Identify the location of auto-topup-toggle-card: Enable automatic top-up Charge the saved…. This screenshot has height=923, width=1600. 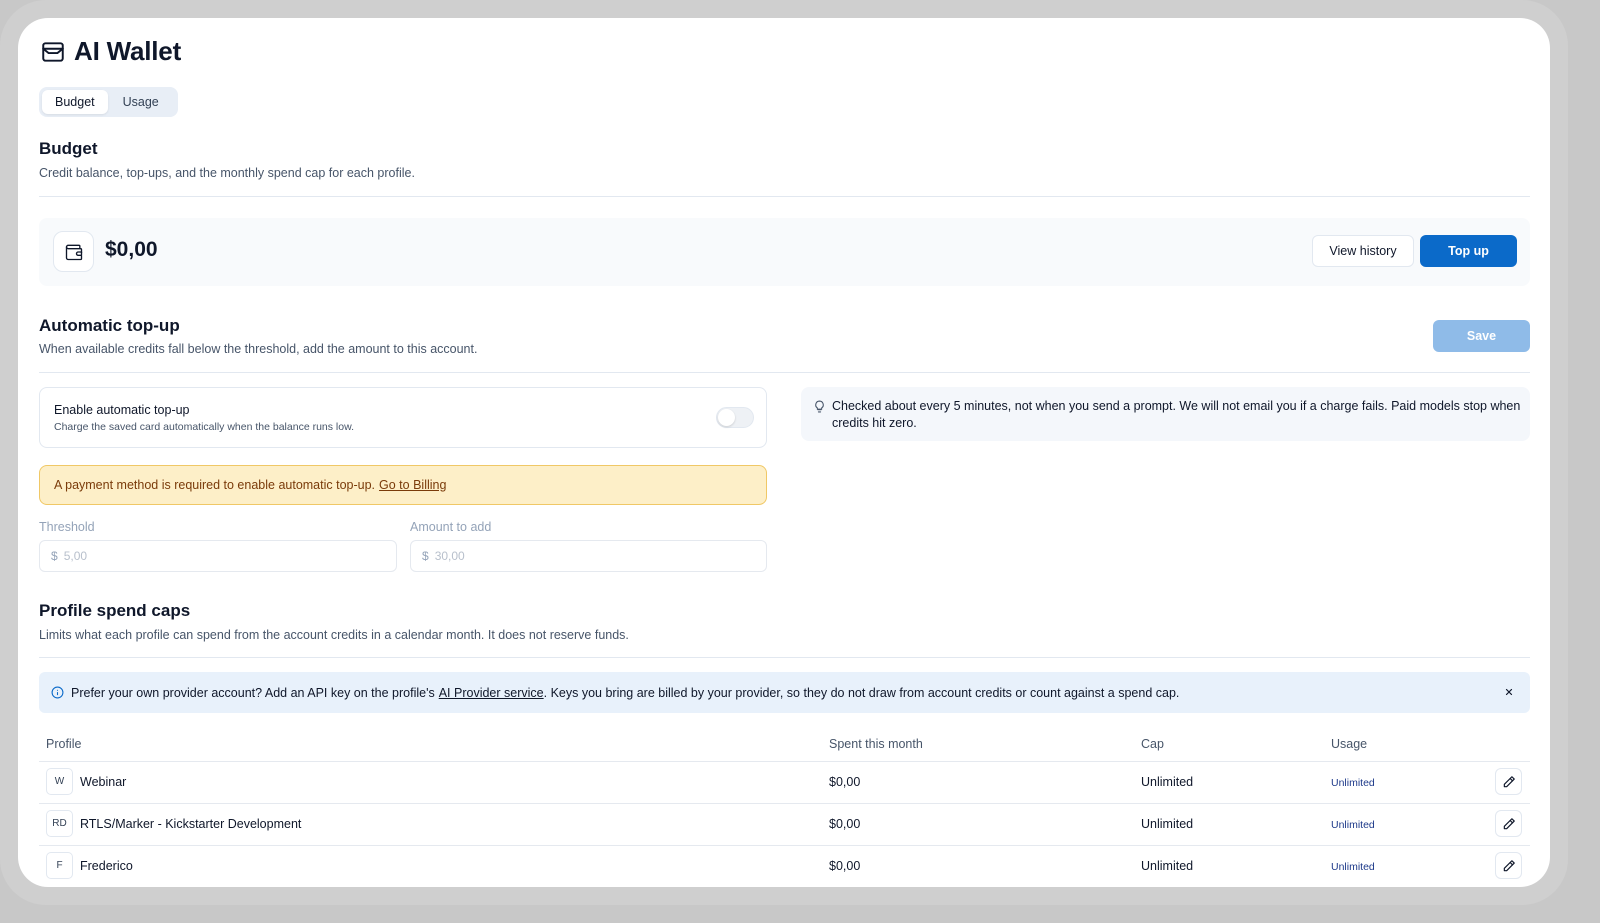
(403, 417).